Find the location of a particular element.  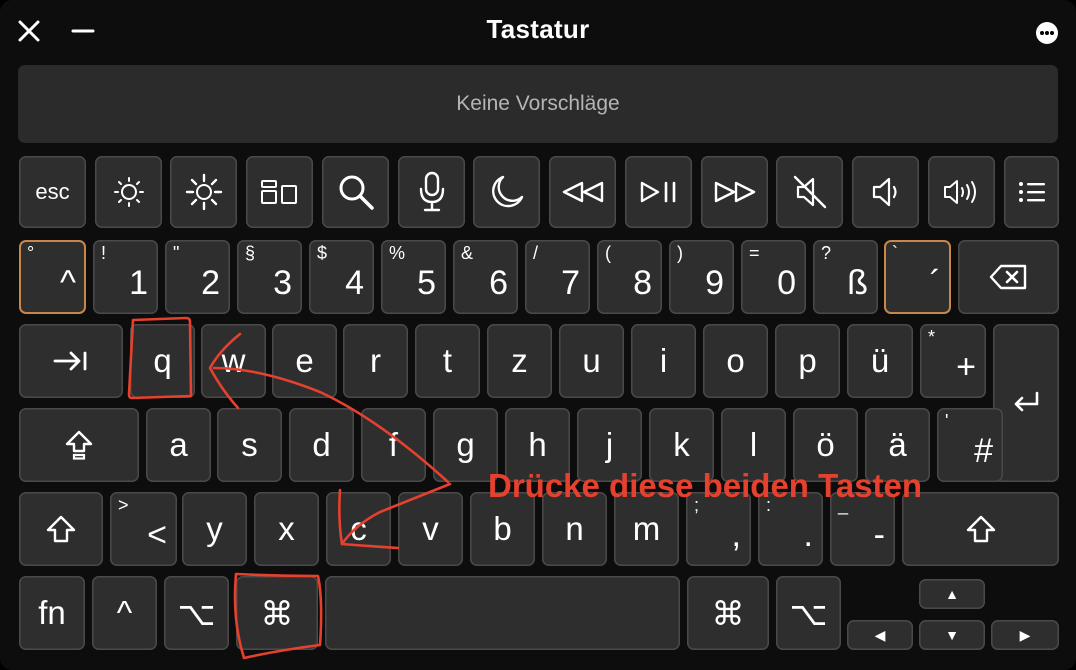

key-c: c is located at coordinates (358, 529).